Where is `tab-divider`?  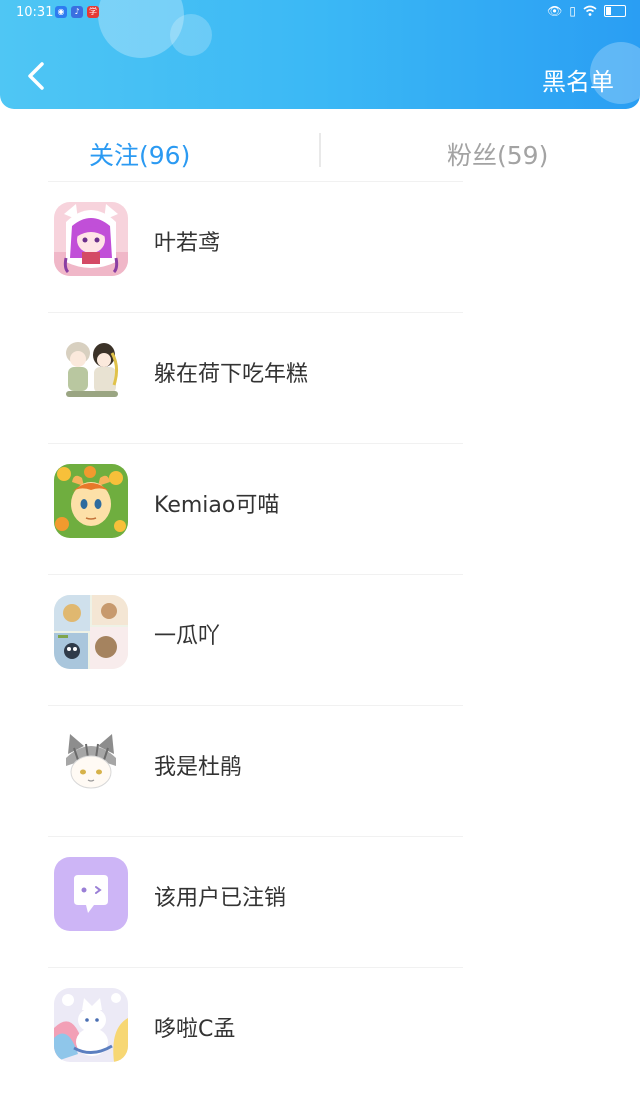
tab-divider is located at coordinates (320, 150).